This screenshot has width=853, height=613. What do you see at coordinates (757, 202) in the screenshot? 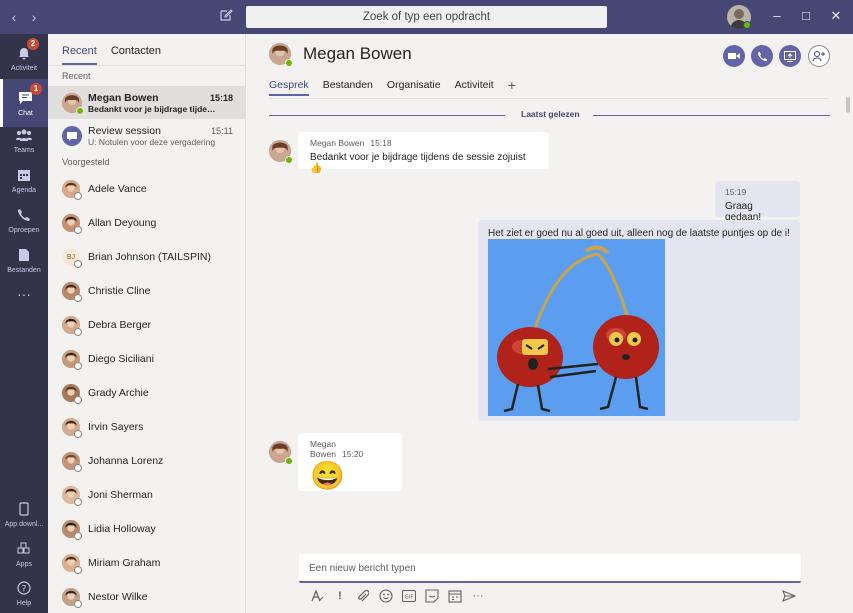
I see `message-bubble-own: 15:19 Graag gedaan!` at bounding box center [757, 202].